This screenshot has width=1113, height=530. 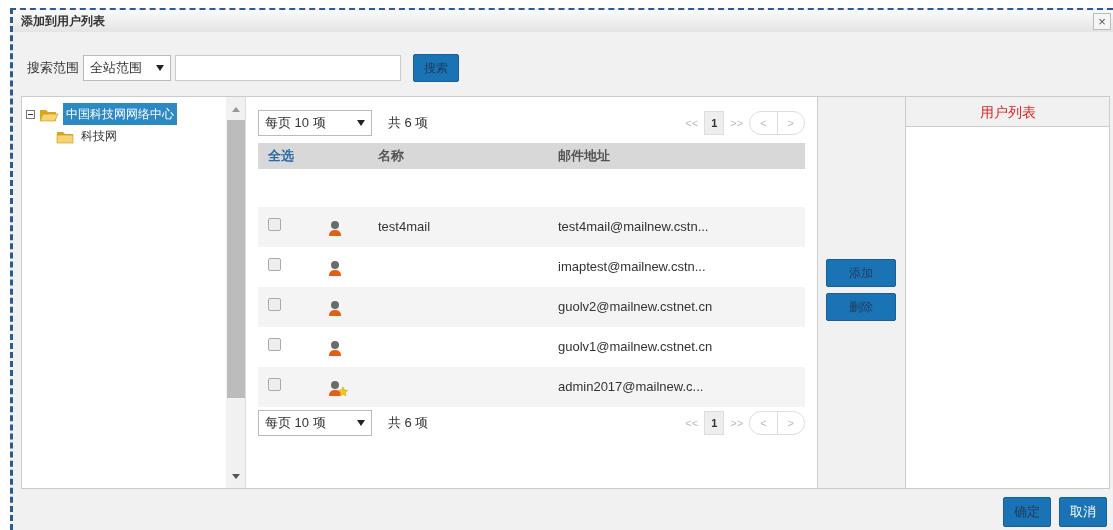 I want to click on close-button: ×, so click(x=1102, y=21).